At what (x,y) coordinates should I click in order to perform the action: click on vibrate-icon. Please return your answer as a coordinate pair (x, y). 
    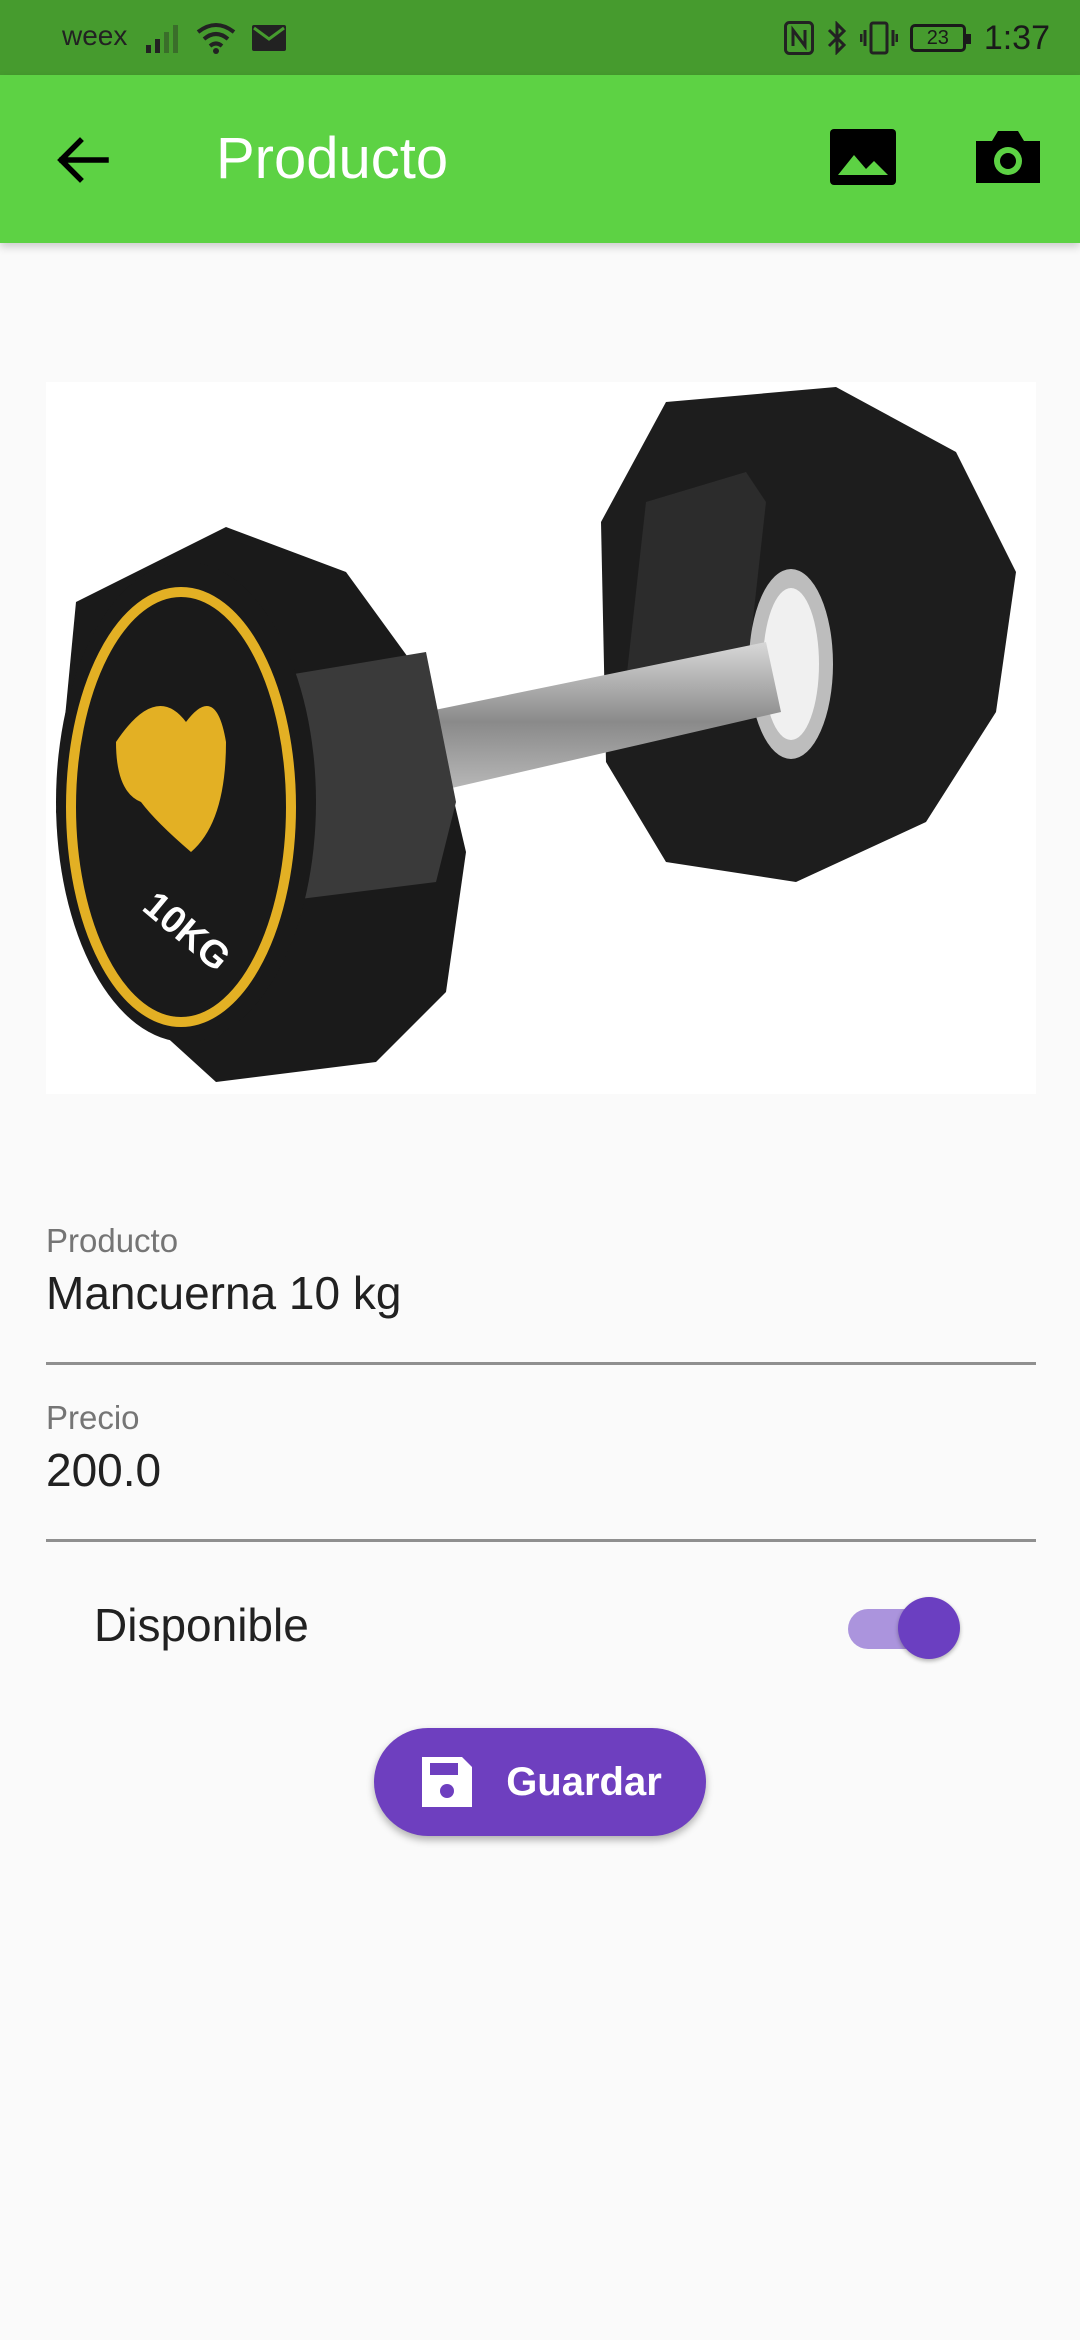
    Looking at the image, I should click on (878, 38).